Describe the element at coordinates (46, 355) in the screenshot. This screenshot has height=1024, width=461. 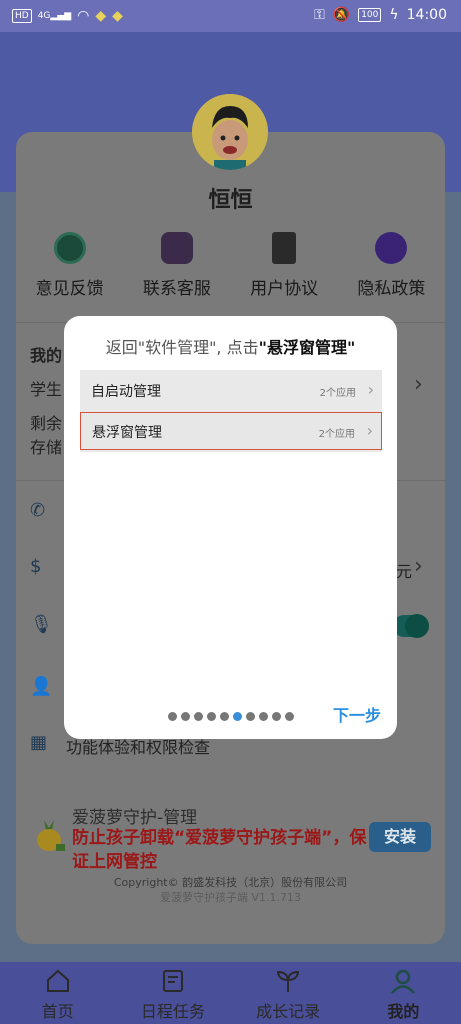
I see `my-section-label: 我的` at that location.